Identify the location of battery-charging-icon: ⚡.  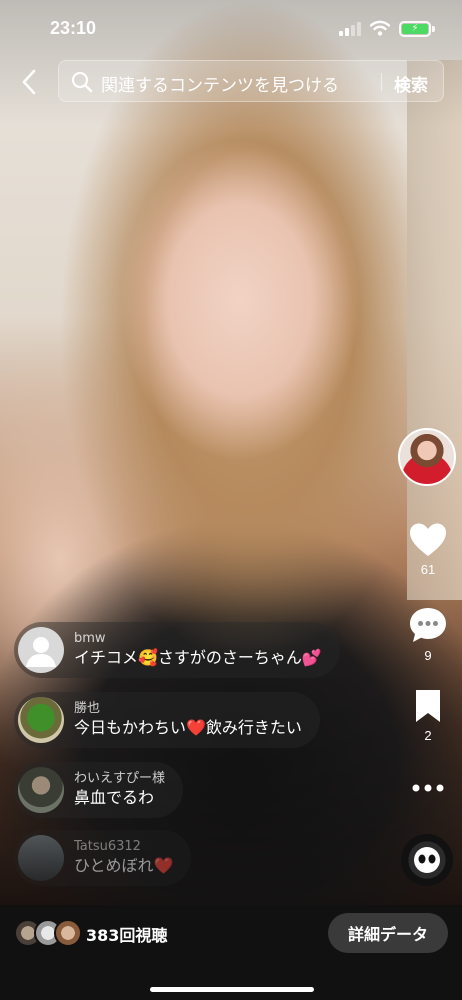
(415, 29).